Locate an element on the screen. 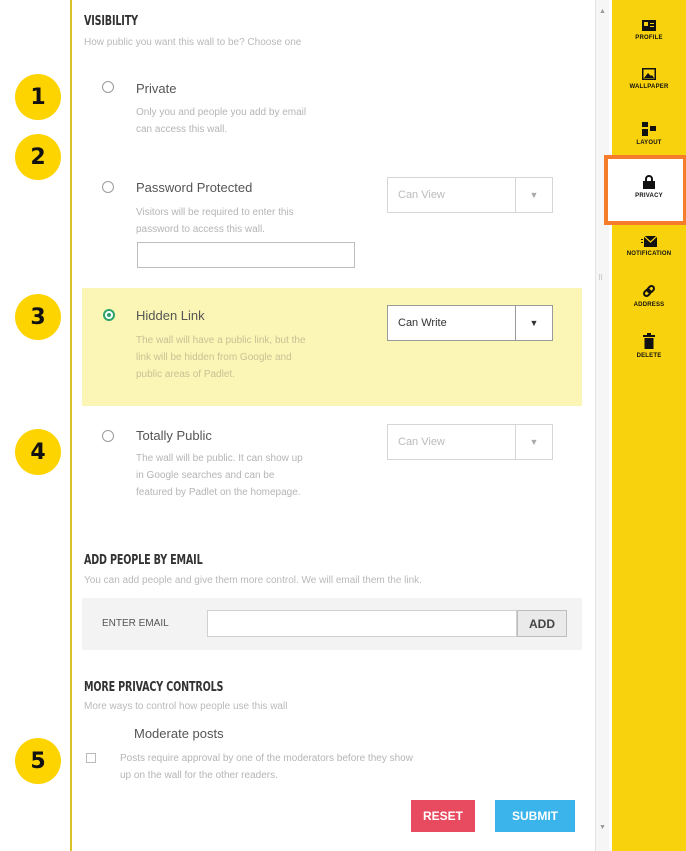 The width and height of the screenshot is (686, 851). resize-handle-icon: ⠿ is located at coordinates (600, 278).